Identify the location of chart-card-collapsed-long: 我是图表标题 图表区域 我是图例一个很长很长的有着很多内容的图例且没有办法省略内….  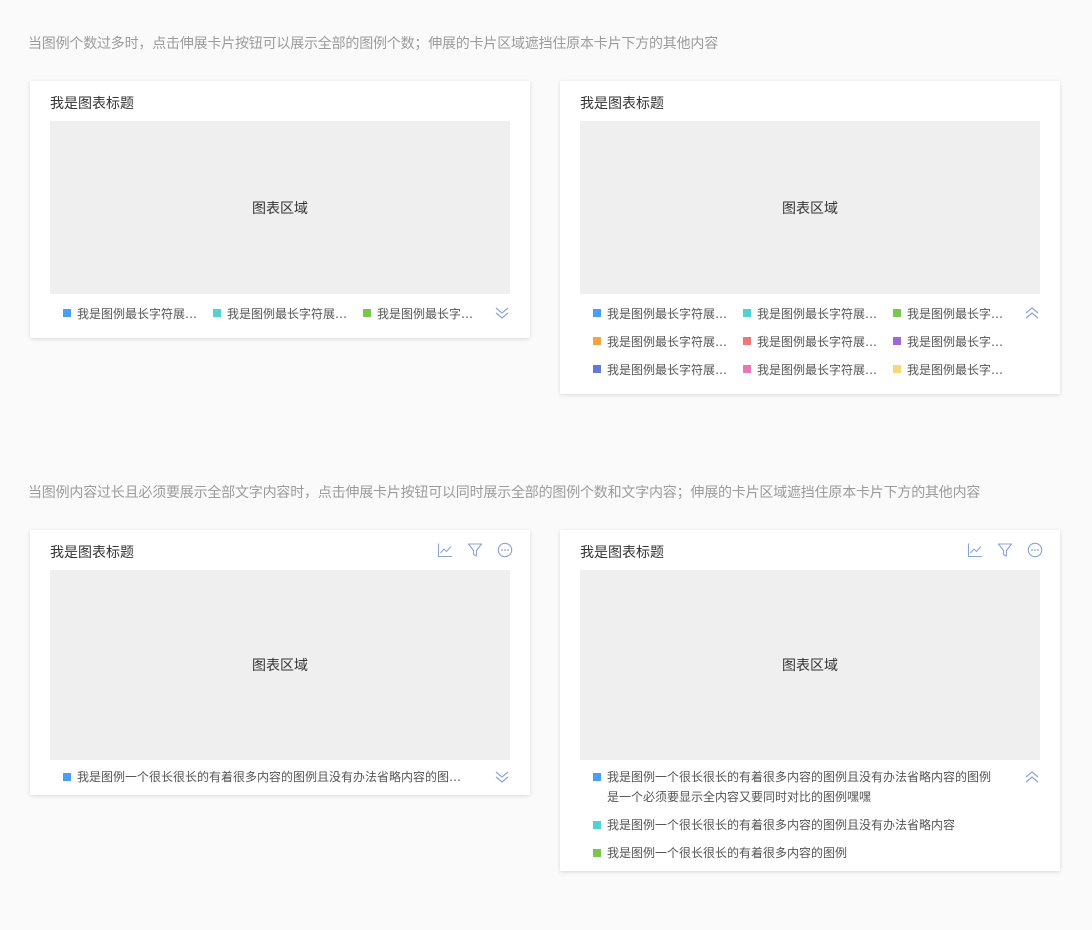
(280, 662).